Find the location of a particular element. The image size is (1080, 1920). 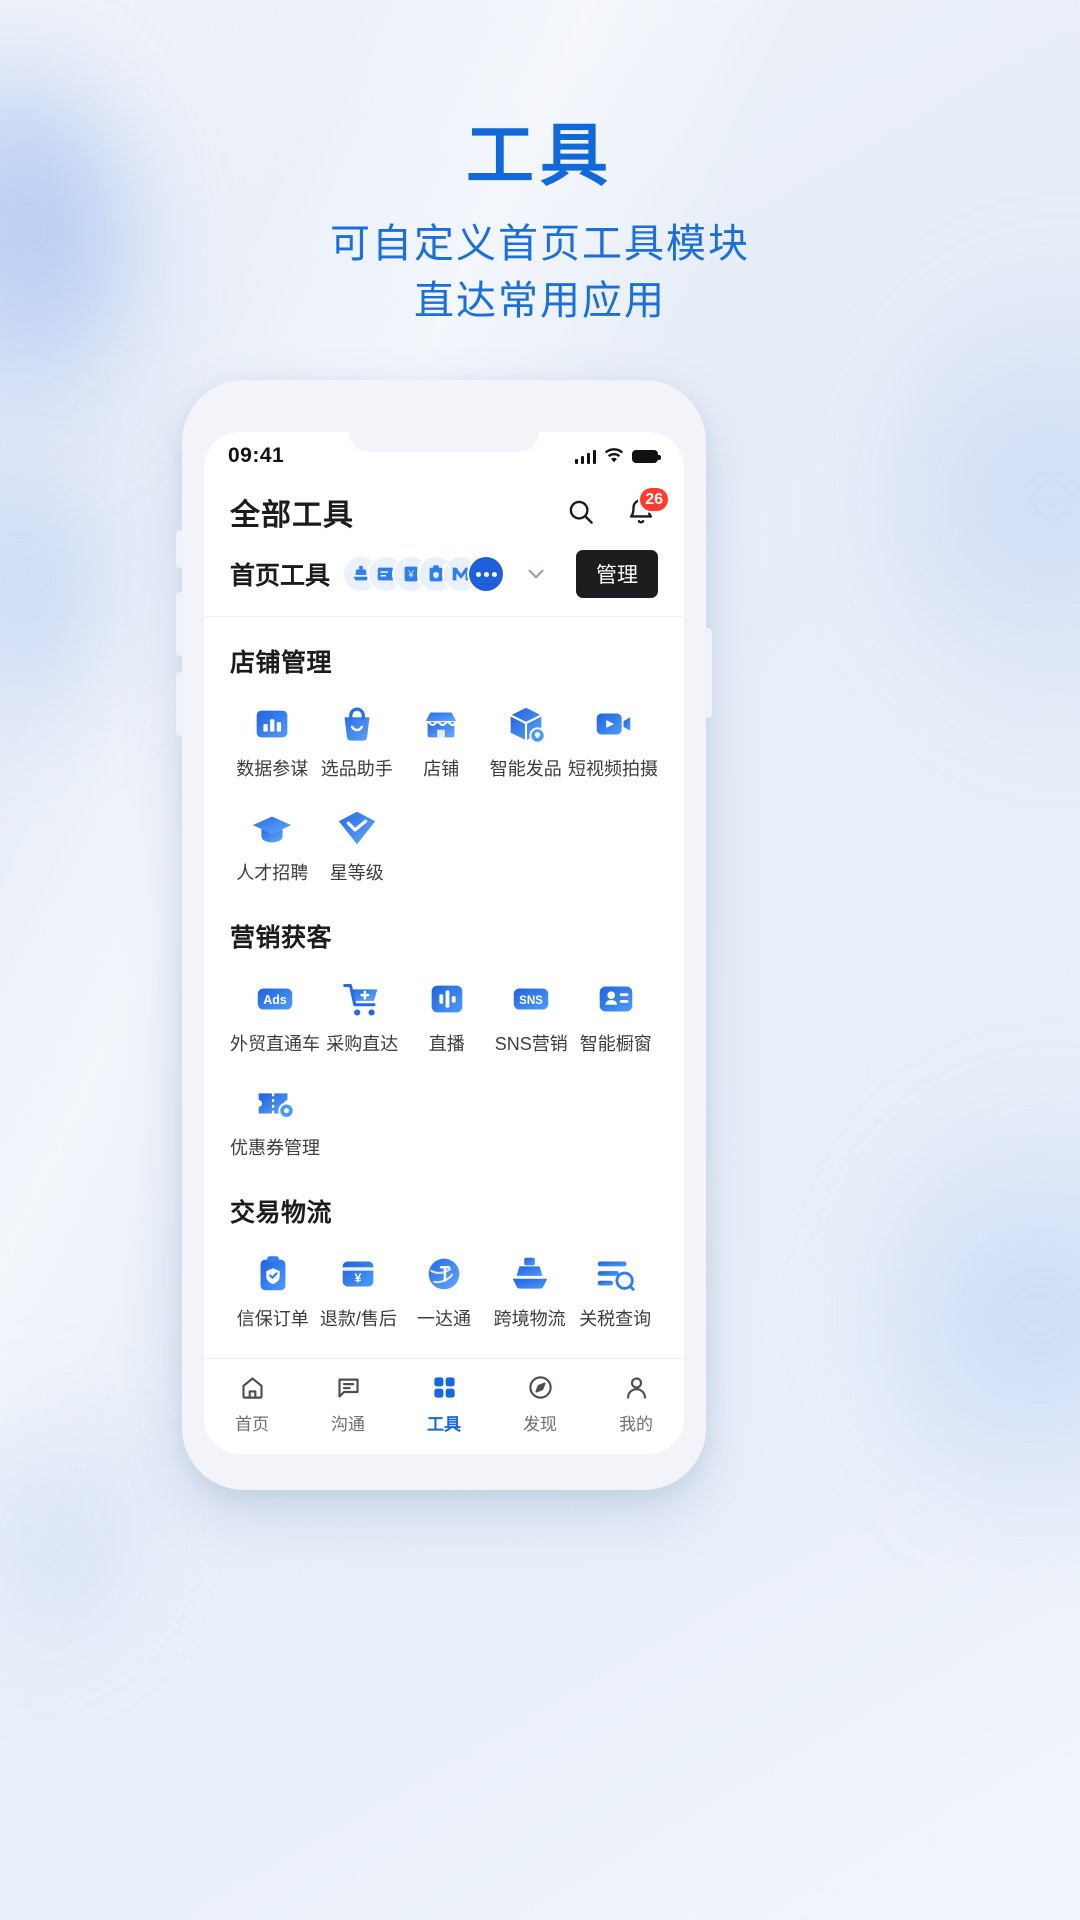

video-camera-icon is located at coordinates (613, 724).